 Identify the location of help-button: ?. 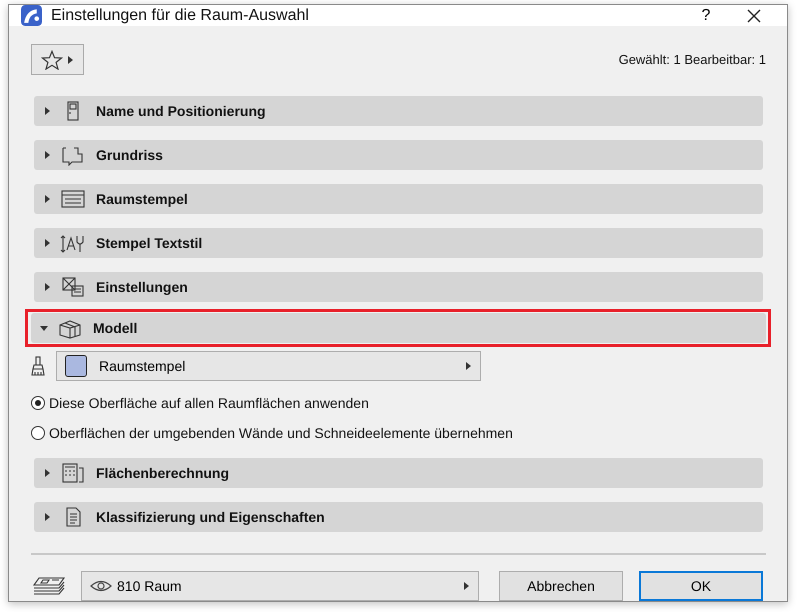
(706, 16).